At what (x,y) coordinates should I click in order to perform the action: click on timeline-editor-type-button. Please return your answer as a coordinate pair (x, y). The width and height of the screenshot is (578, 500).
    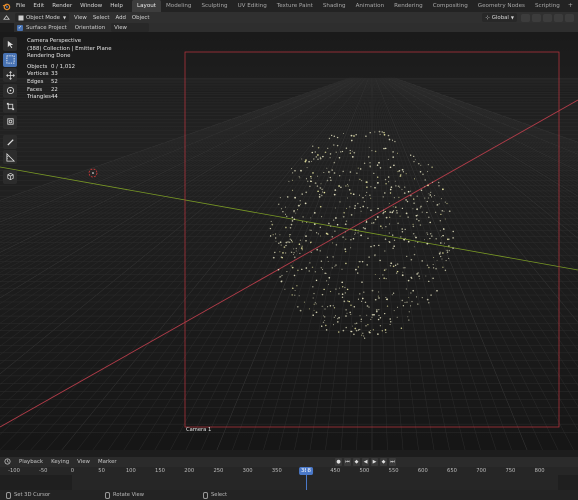
    Looking at the image, I should click on (7, 462).